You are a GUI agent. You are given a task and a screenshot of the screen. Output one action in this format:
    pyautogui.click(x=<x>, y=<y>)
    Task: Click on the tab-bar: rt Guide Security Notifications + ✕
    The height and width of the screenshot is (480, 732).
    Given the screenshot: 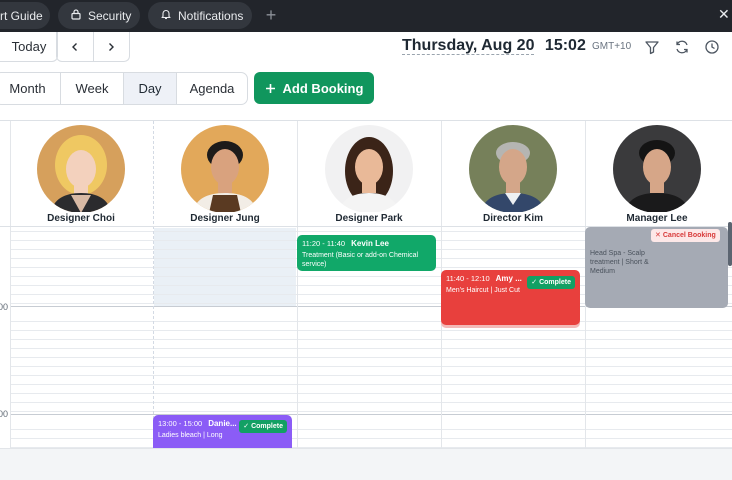 What is the action you would take?
    pyautogui.click(x=366, y=16)
    